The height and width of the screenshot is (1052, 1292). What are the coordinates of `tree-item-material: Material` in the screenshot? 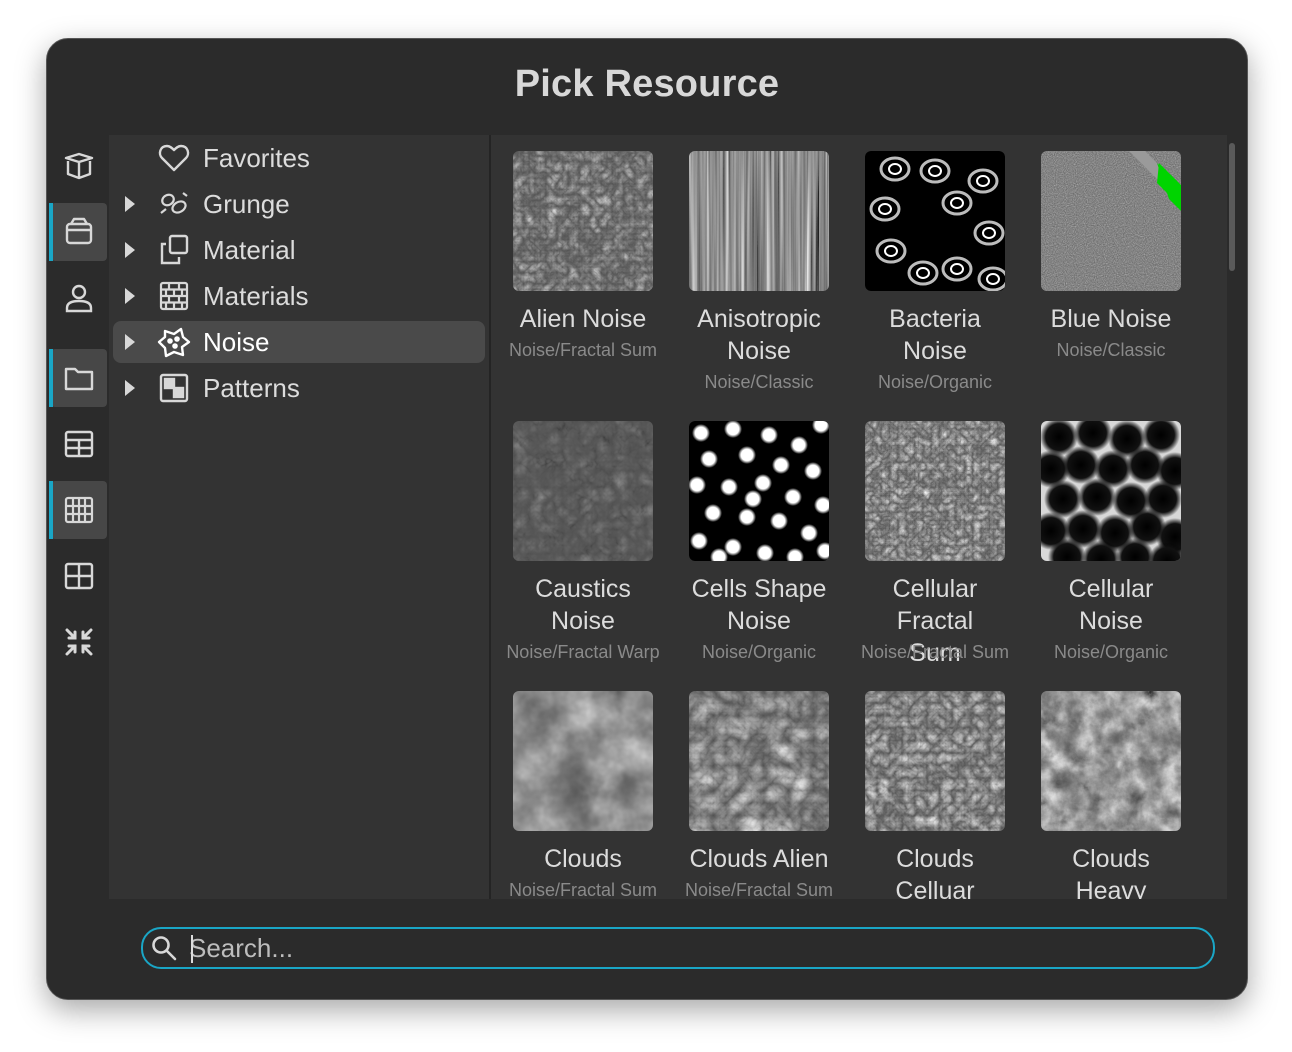 It's located at (299, 250).